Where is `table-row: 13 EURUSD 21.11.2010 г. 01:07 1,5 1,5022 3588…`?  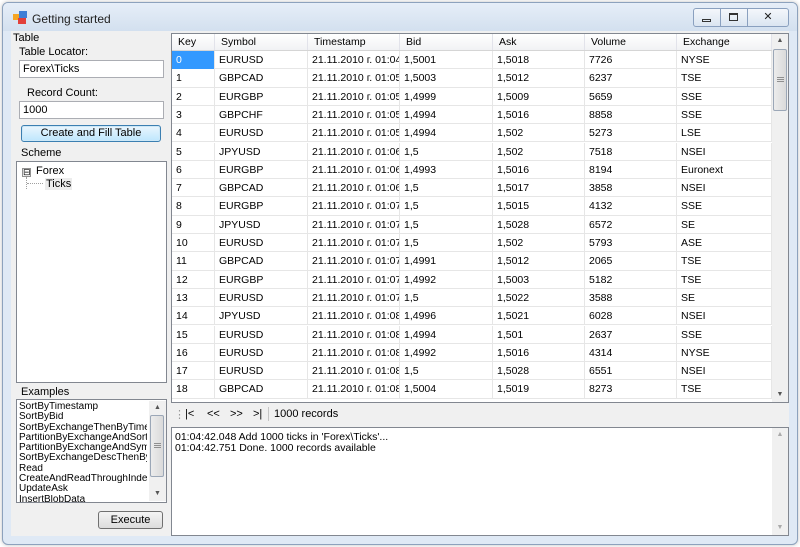
table-row: 13 EURUSD 21.11.2010 г. 01:07 1,5 1,5022 3588… is located at coordinates (472, 298).